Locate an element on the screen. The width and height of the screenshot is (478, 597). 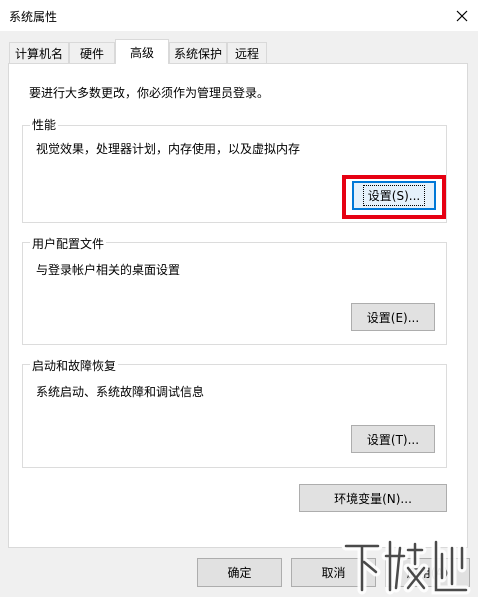
tab-remote: 远程 is located at coordinates (247, 52).